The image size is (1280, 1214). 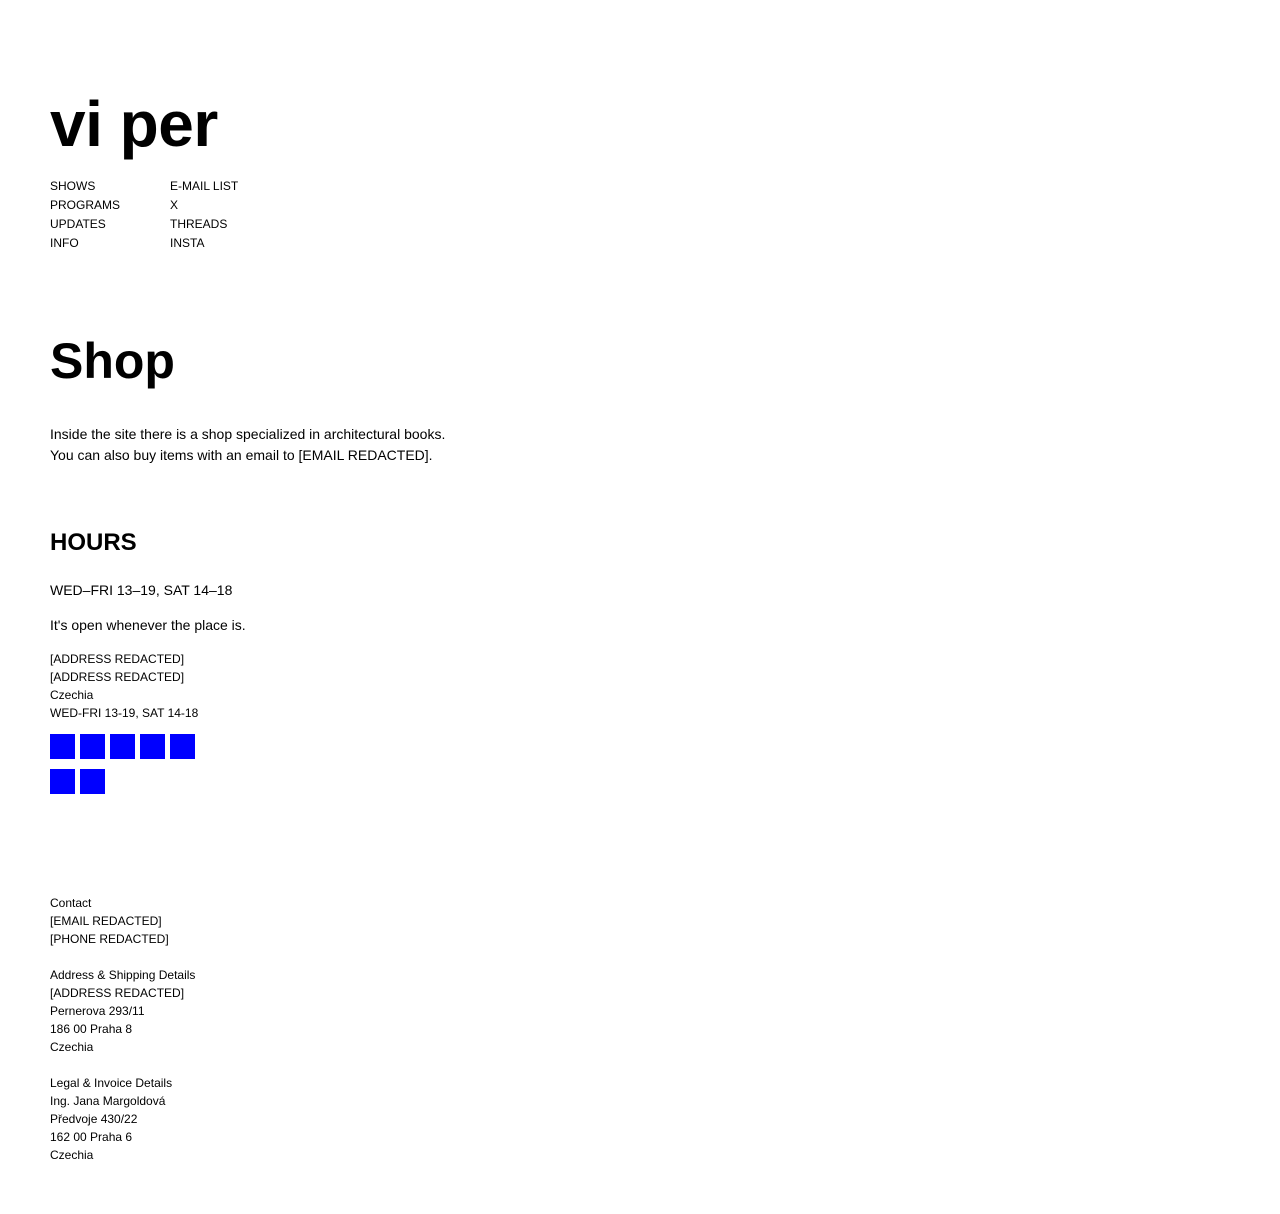 I want to click on page-title: Shop, so click(x=112, y=361).